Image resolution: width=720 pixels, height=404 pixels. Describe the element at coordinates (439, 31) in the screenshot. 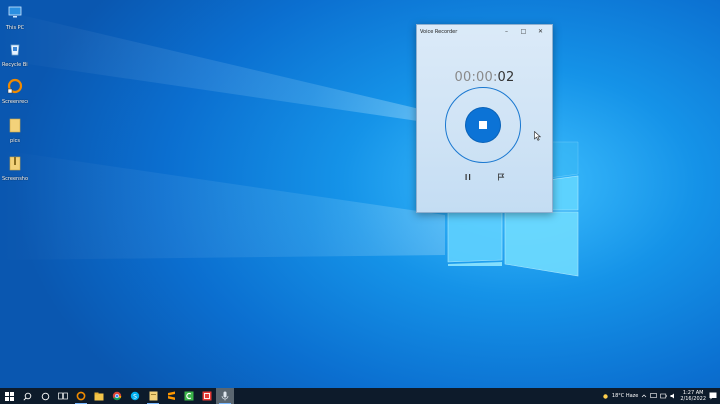

I see `window-title: Voice Recorder` at that location.